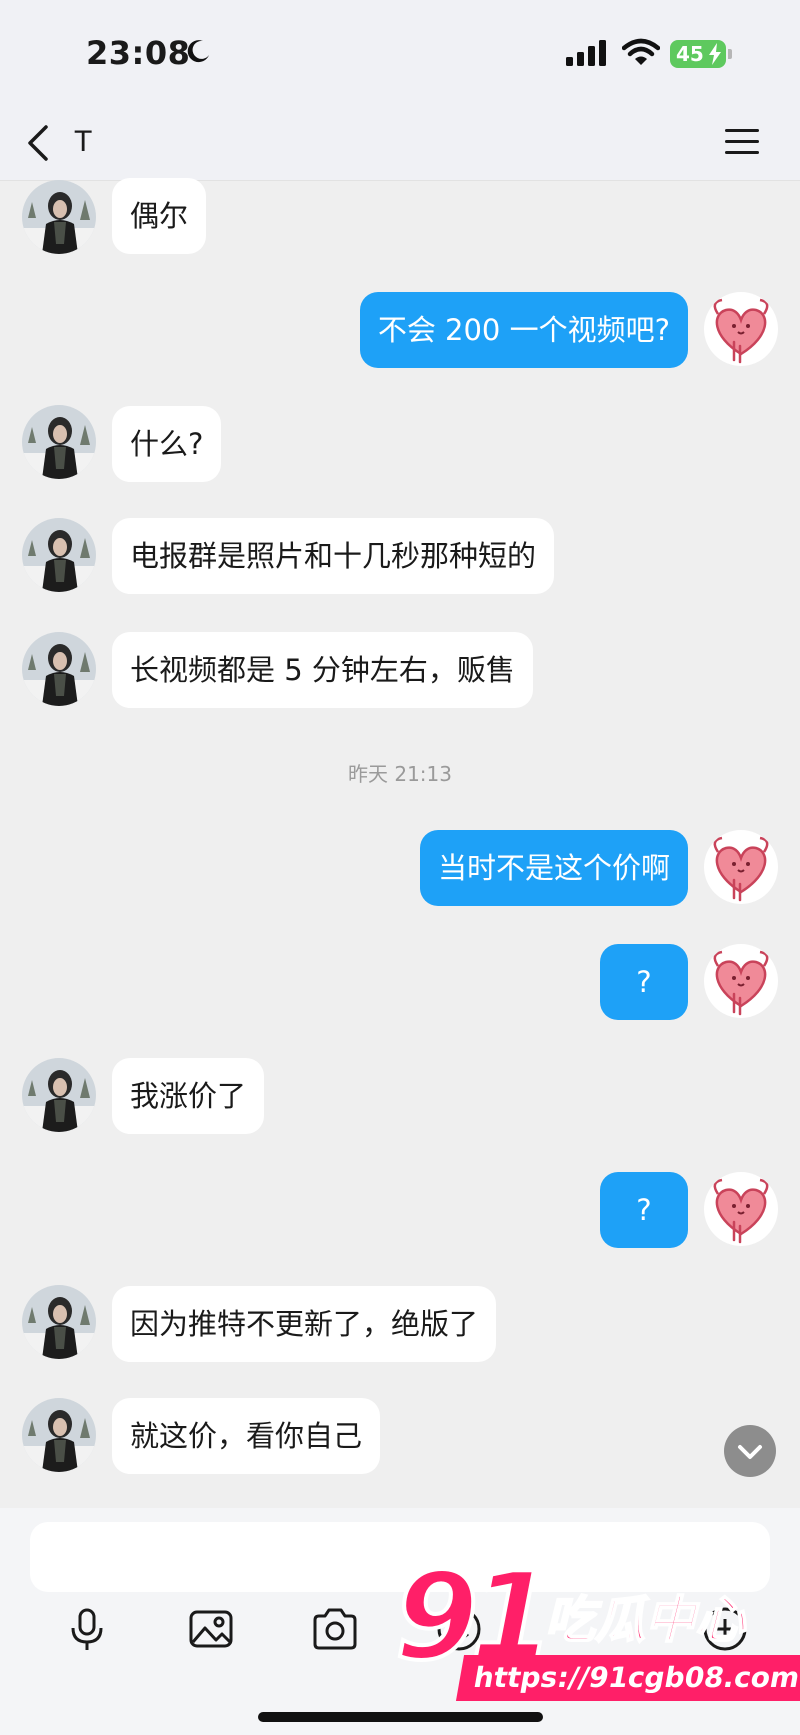 This screenshot has height=1735, width=800. Describe the element at coordinates (715, 54) in the screenshot. I see `charging-bolt-icon` at that location.